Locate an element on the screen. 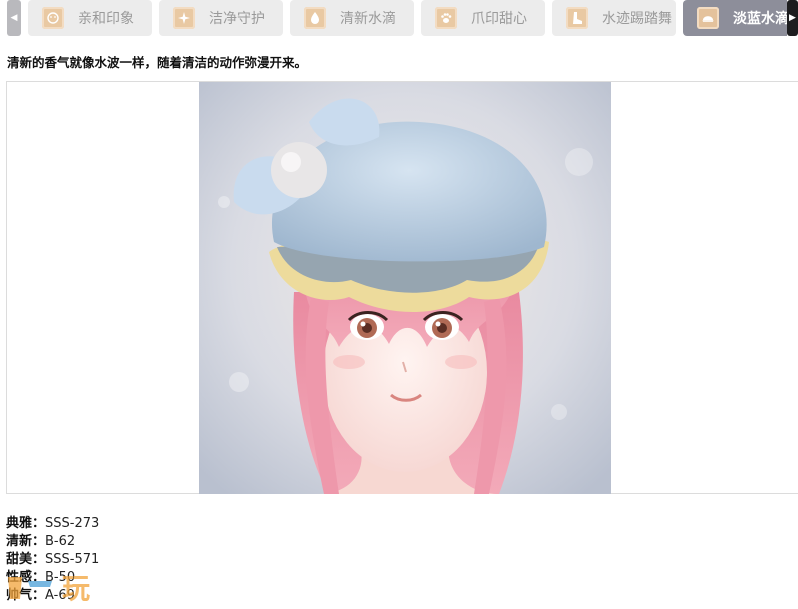  face-icon is located at coordinates (53, 18).